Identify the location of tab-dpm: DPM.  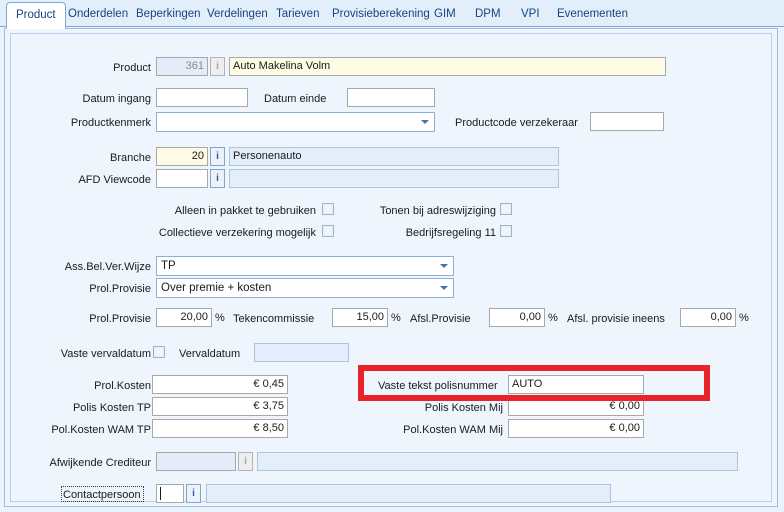
(488, 15).